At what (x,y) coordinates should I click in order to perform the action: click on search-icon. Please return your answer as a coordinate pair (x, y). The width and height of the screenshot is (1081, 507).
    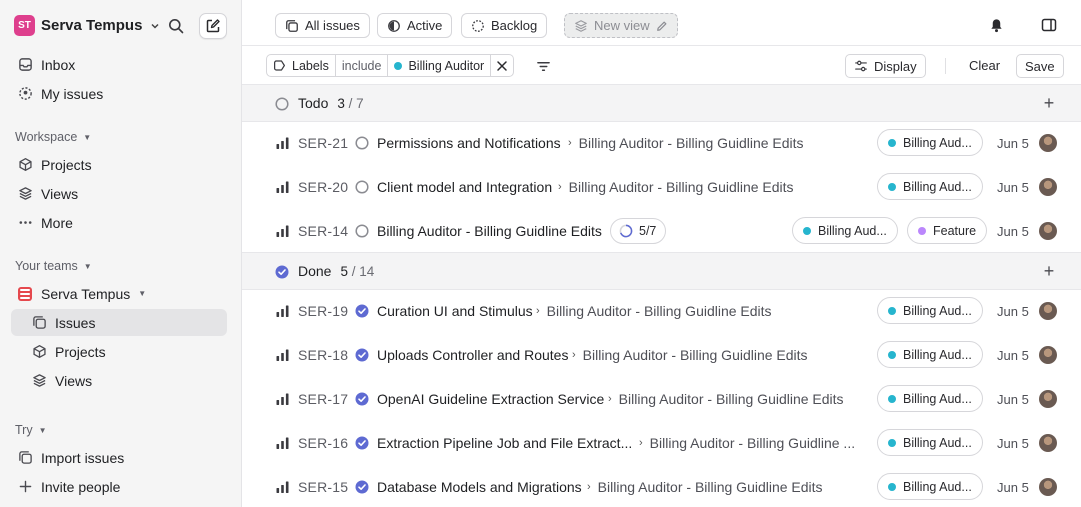
    Looking at the image, I should click on (176, 26).